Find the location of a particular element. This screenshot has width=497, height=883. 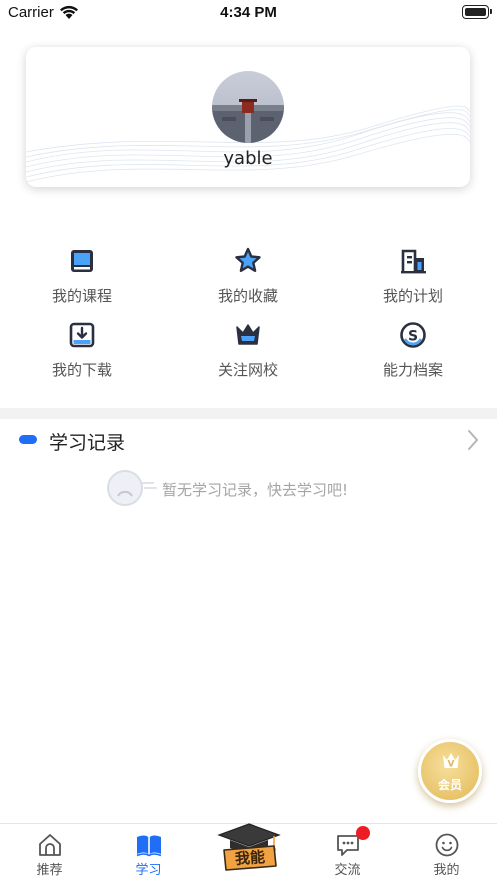

crown-icon is located at coordinates (248, 334).